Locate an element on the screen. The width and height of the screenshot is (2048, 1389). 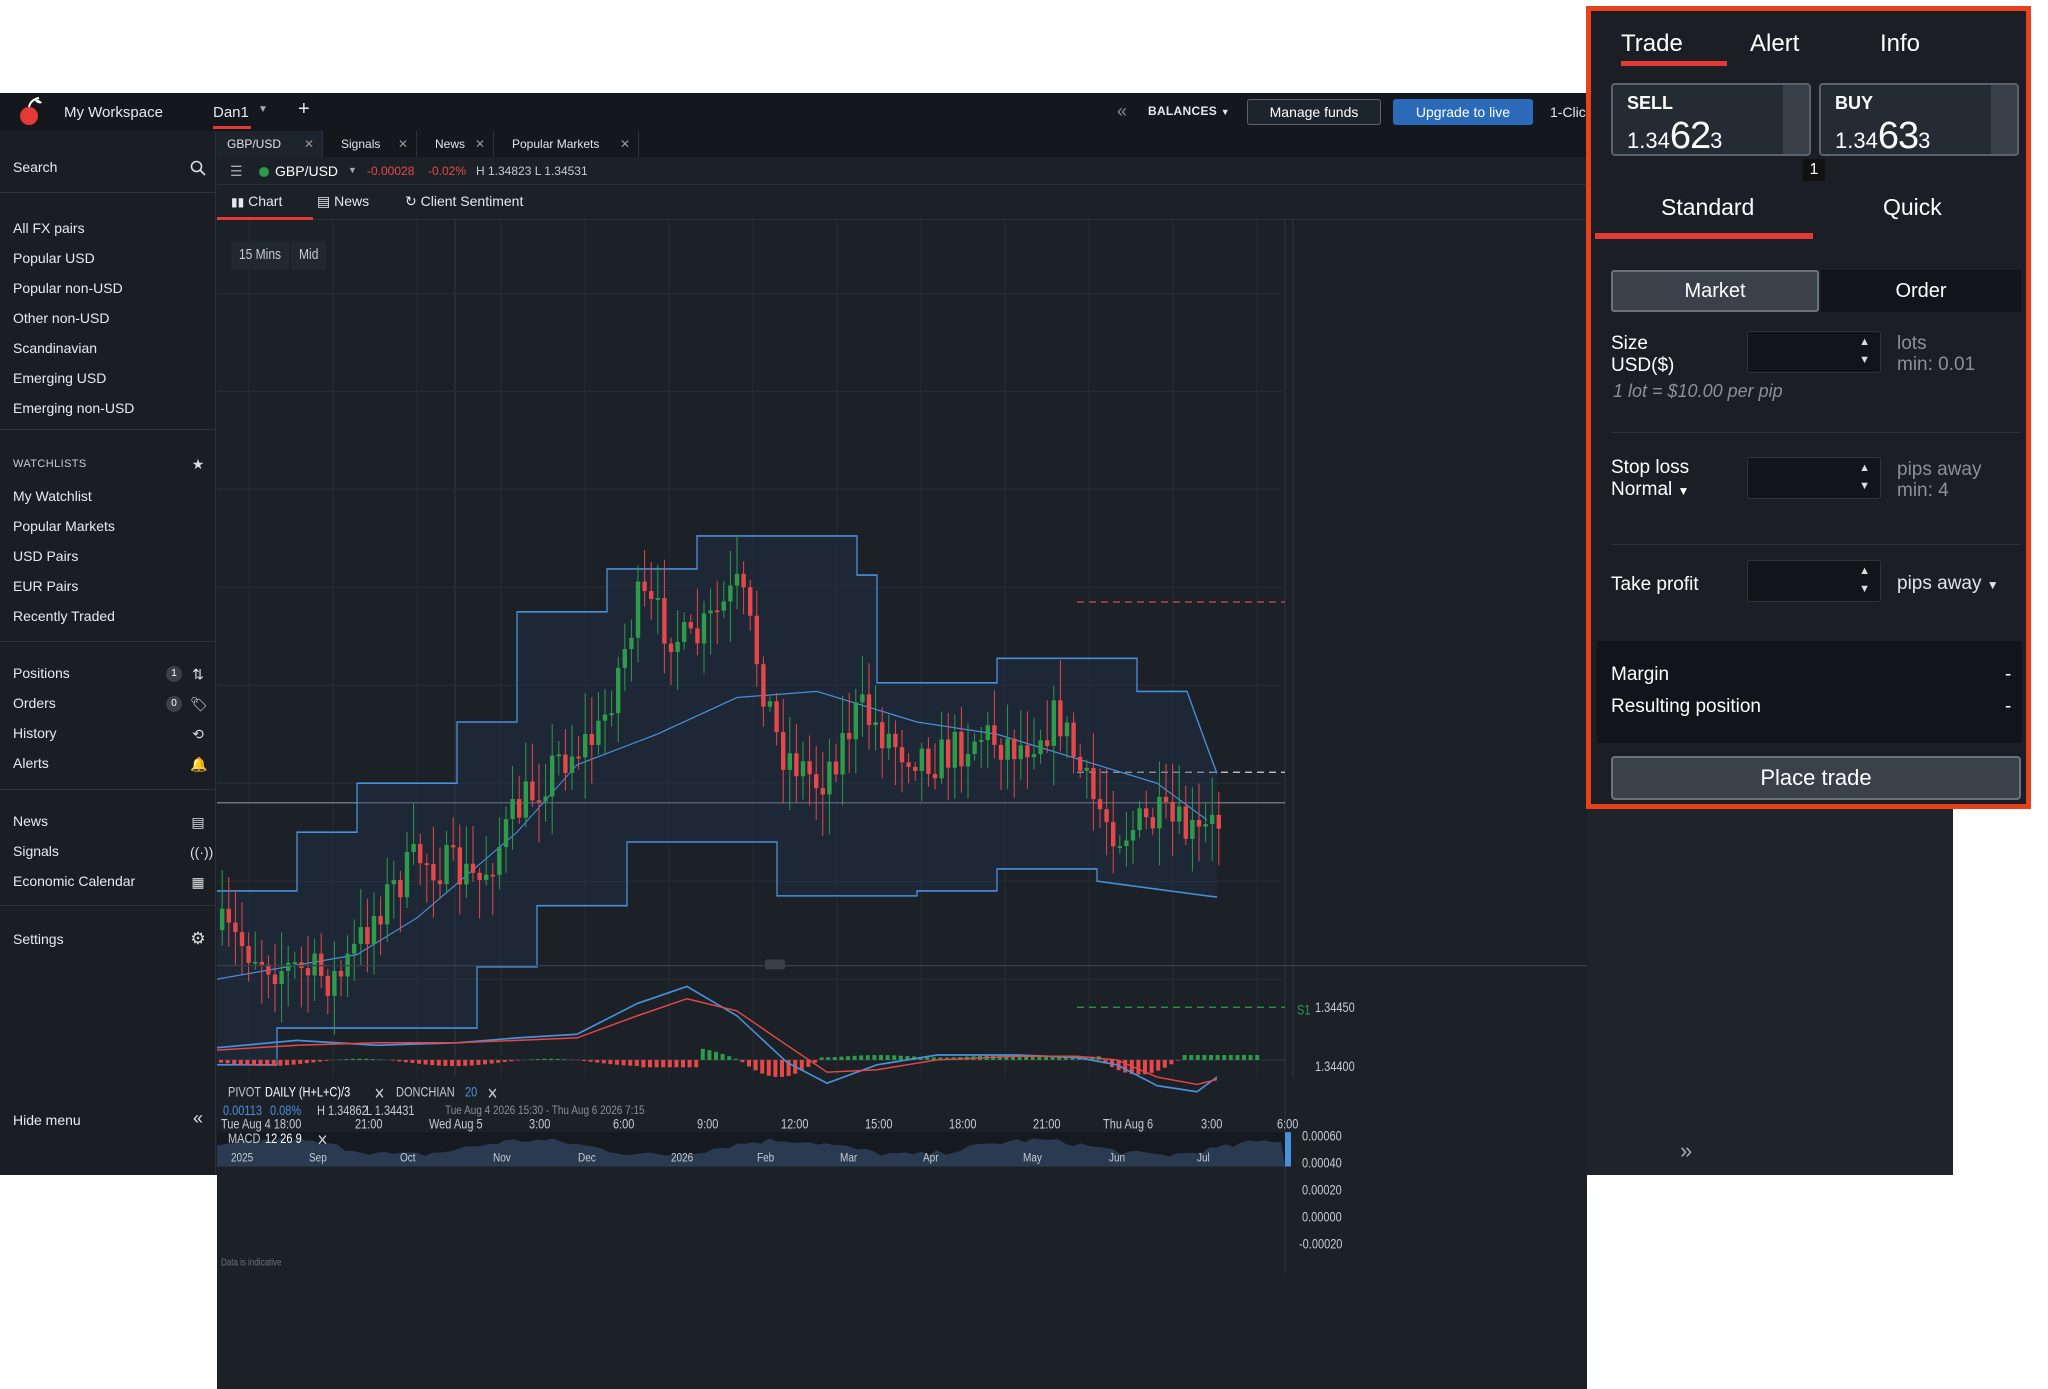
time-tick: 21:00 is located at coordinates (1047, 1124).